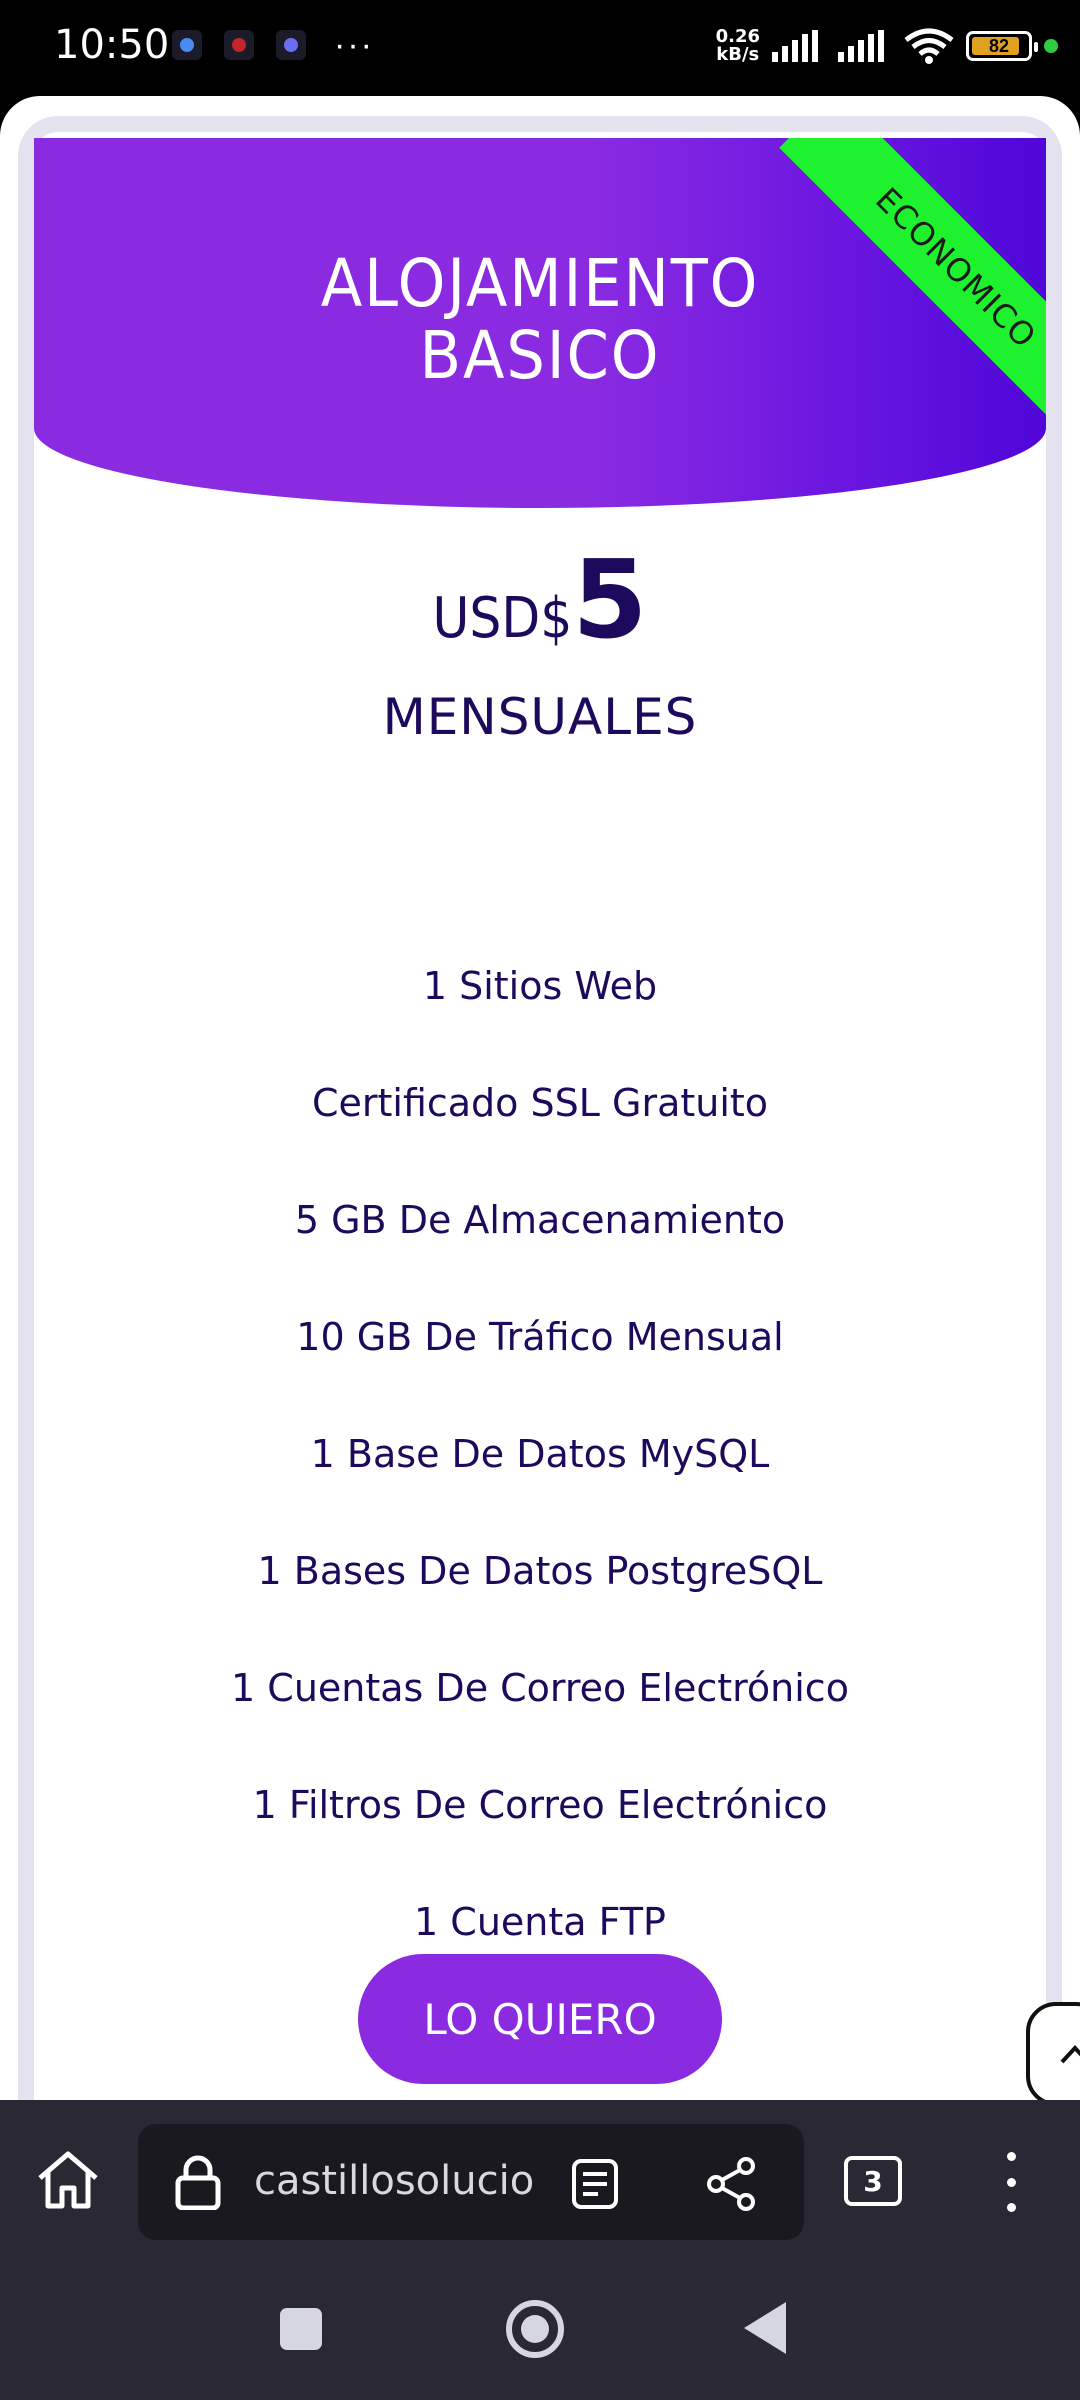 This screenshot has width=1080, height=2400. Describe the element at coordinates (1011, 2182) in the screenshot. I see `overflow-menu-icon` at that location.